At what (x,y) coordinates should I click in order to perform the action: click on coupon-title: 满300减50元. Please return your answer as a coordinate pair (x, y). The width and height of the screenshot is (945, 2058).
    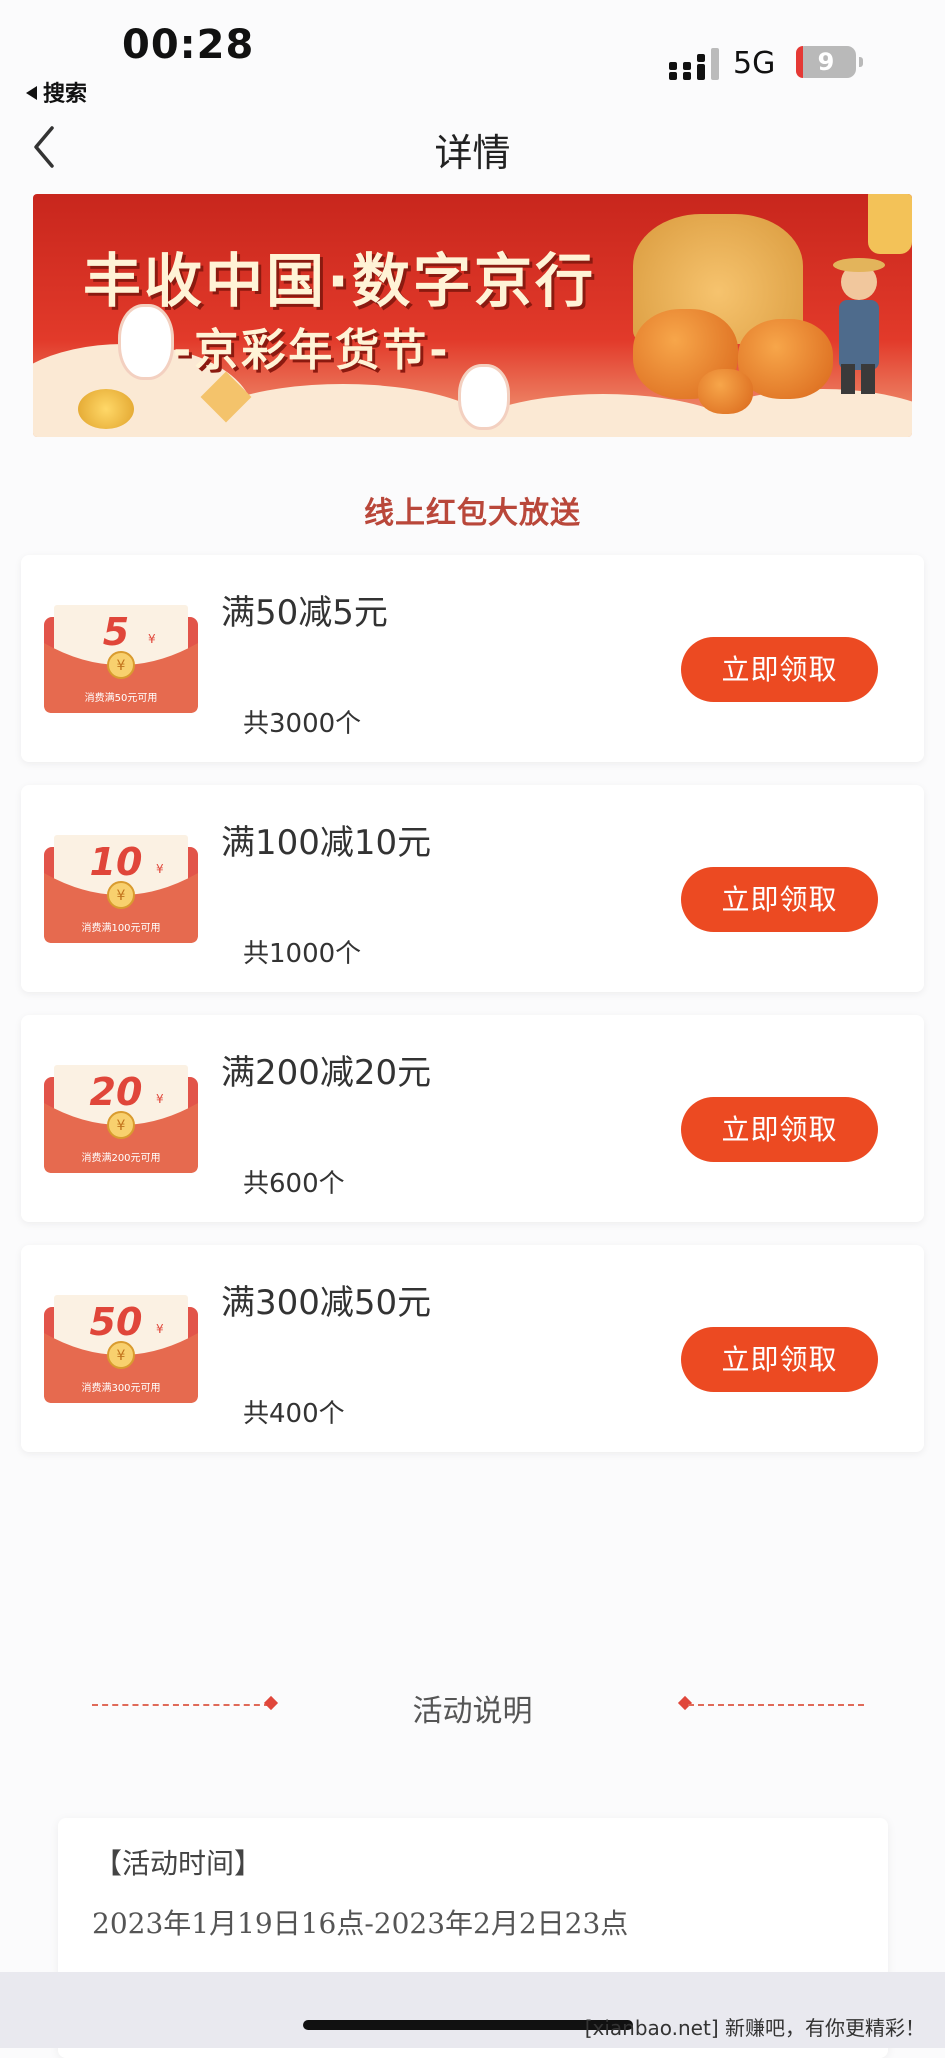
    Looking at the image, I should click on (326, 1303).